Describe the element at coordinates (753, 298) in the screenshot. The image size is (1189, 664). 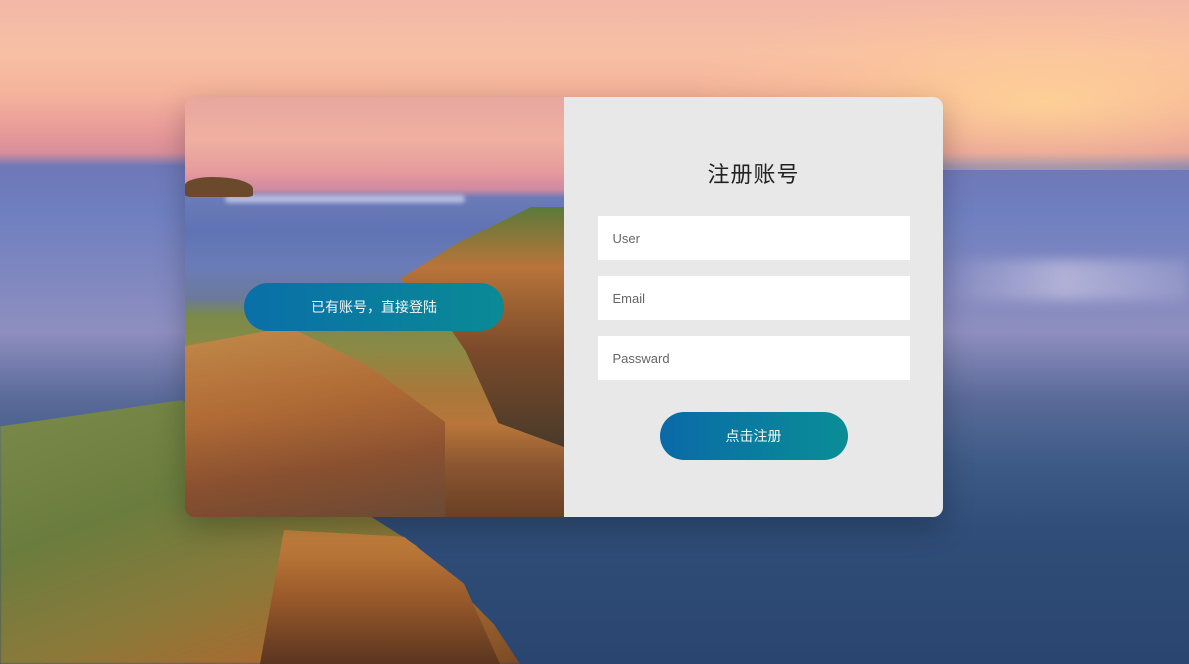
I see `email-input` at that location.